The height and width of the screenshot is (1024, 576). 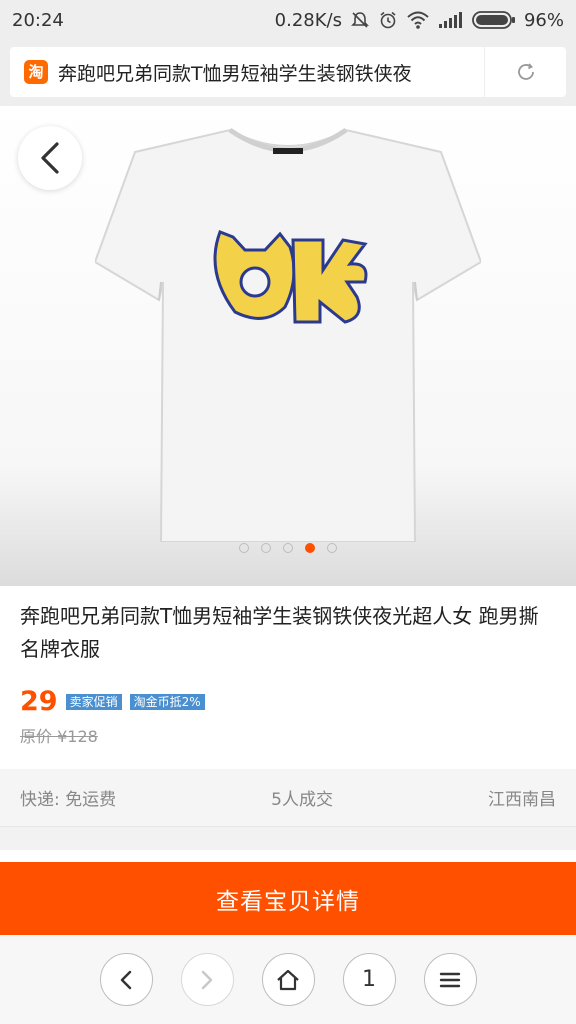 I want to click on product-price: 29, so click(x=39, y=701).